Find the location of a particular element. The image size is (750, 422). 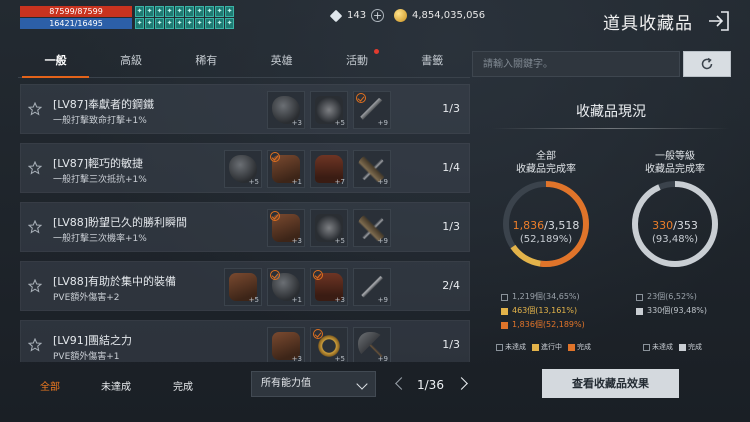

search-input is located at coordinates (576, 64).